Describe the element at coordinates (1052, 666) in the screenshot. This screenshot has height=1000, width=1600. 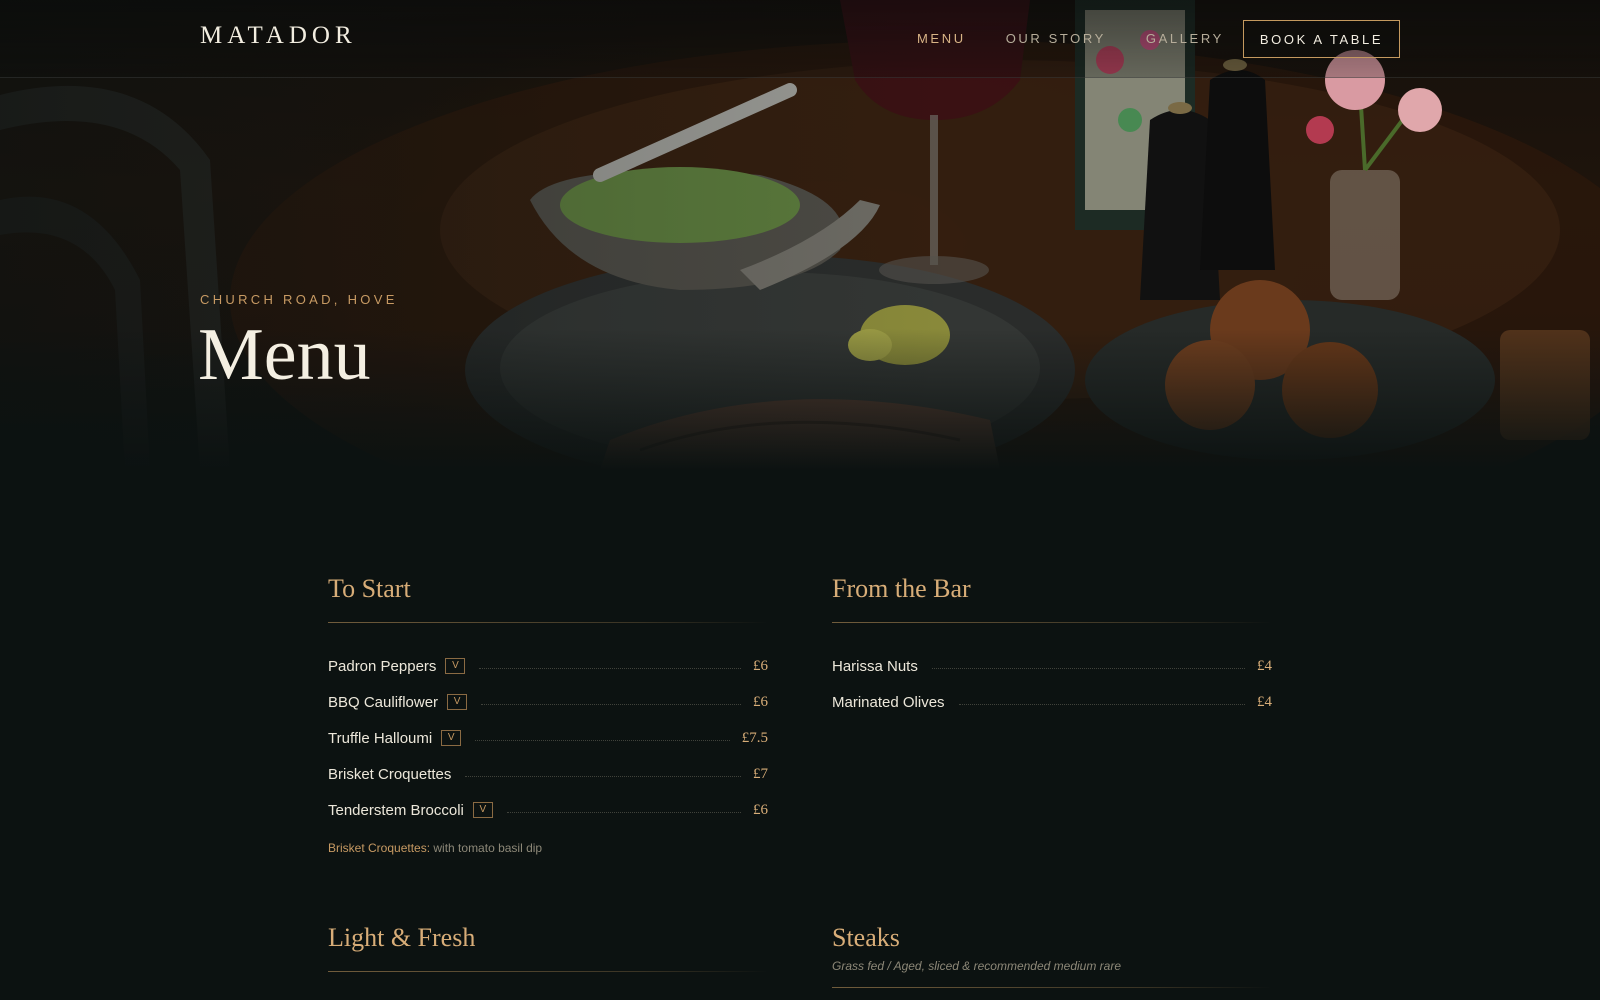
I see `menu-item: Harissa Nuts £4` at that location.